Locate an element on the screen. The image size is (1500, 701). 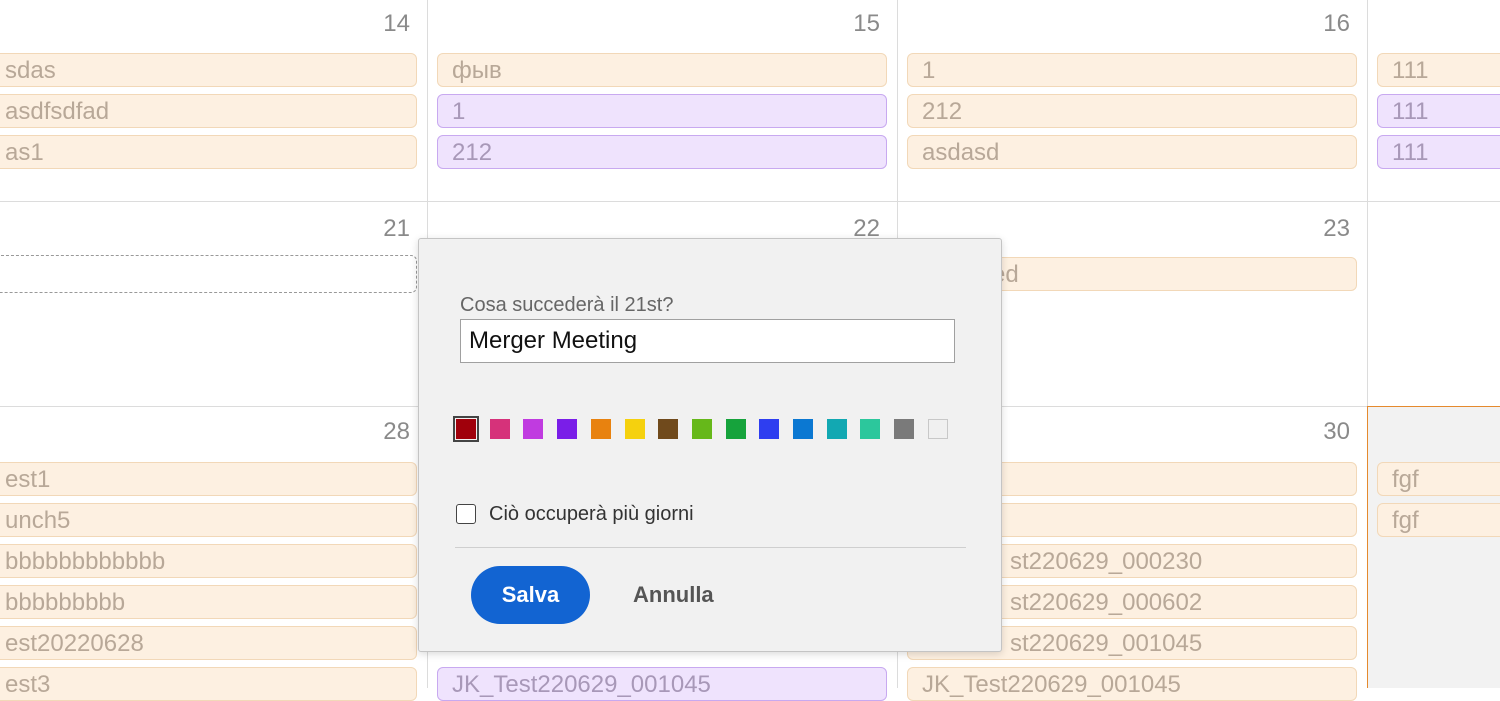
calendar-event: unch5 is located at coordinates (208, 520).